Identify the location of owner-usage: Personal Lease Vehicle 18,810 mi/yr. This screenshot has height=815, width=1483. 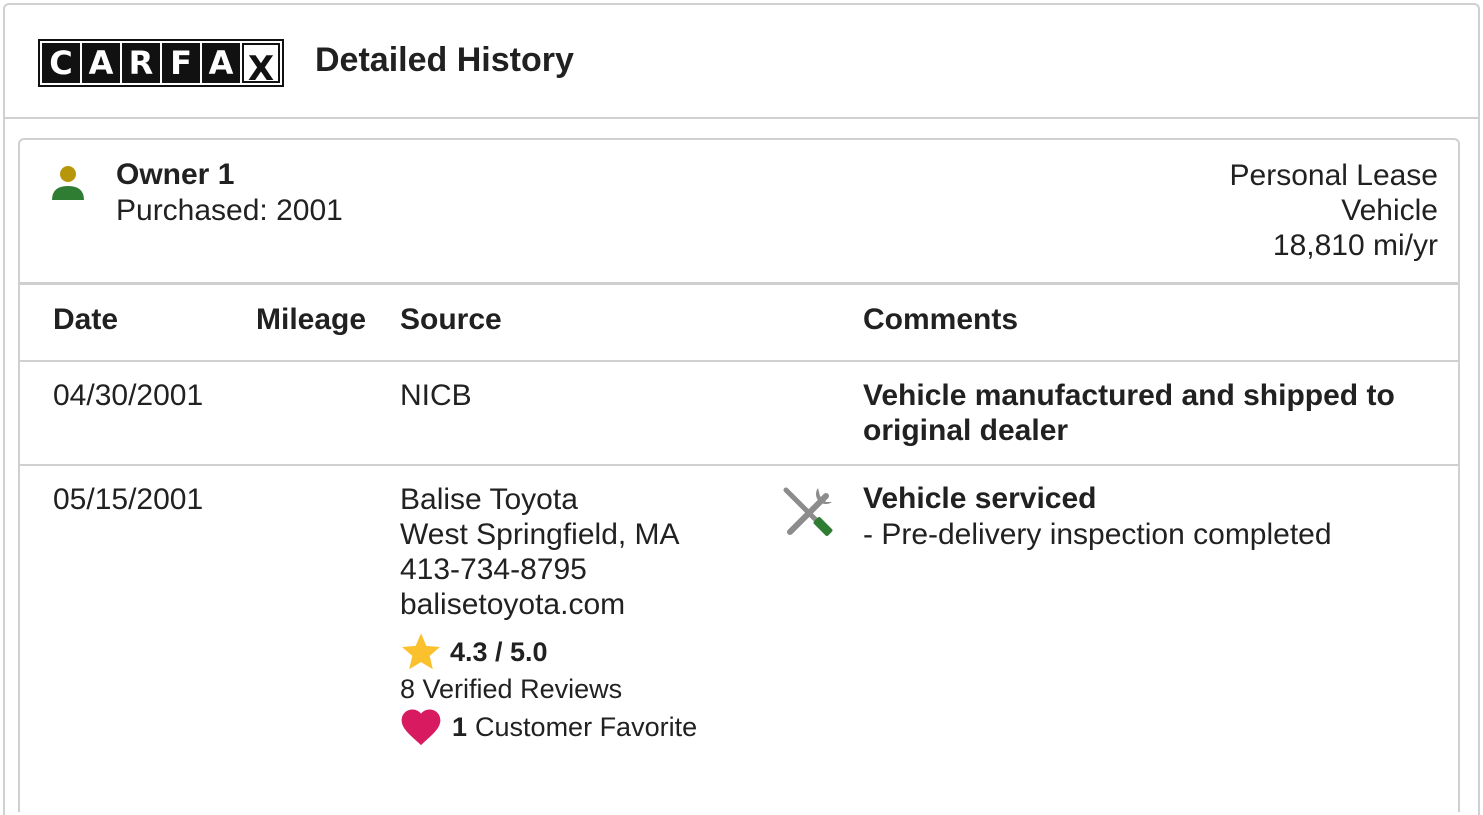
(1334, 210).